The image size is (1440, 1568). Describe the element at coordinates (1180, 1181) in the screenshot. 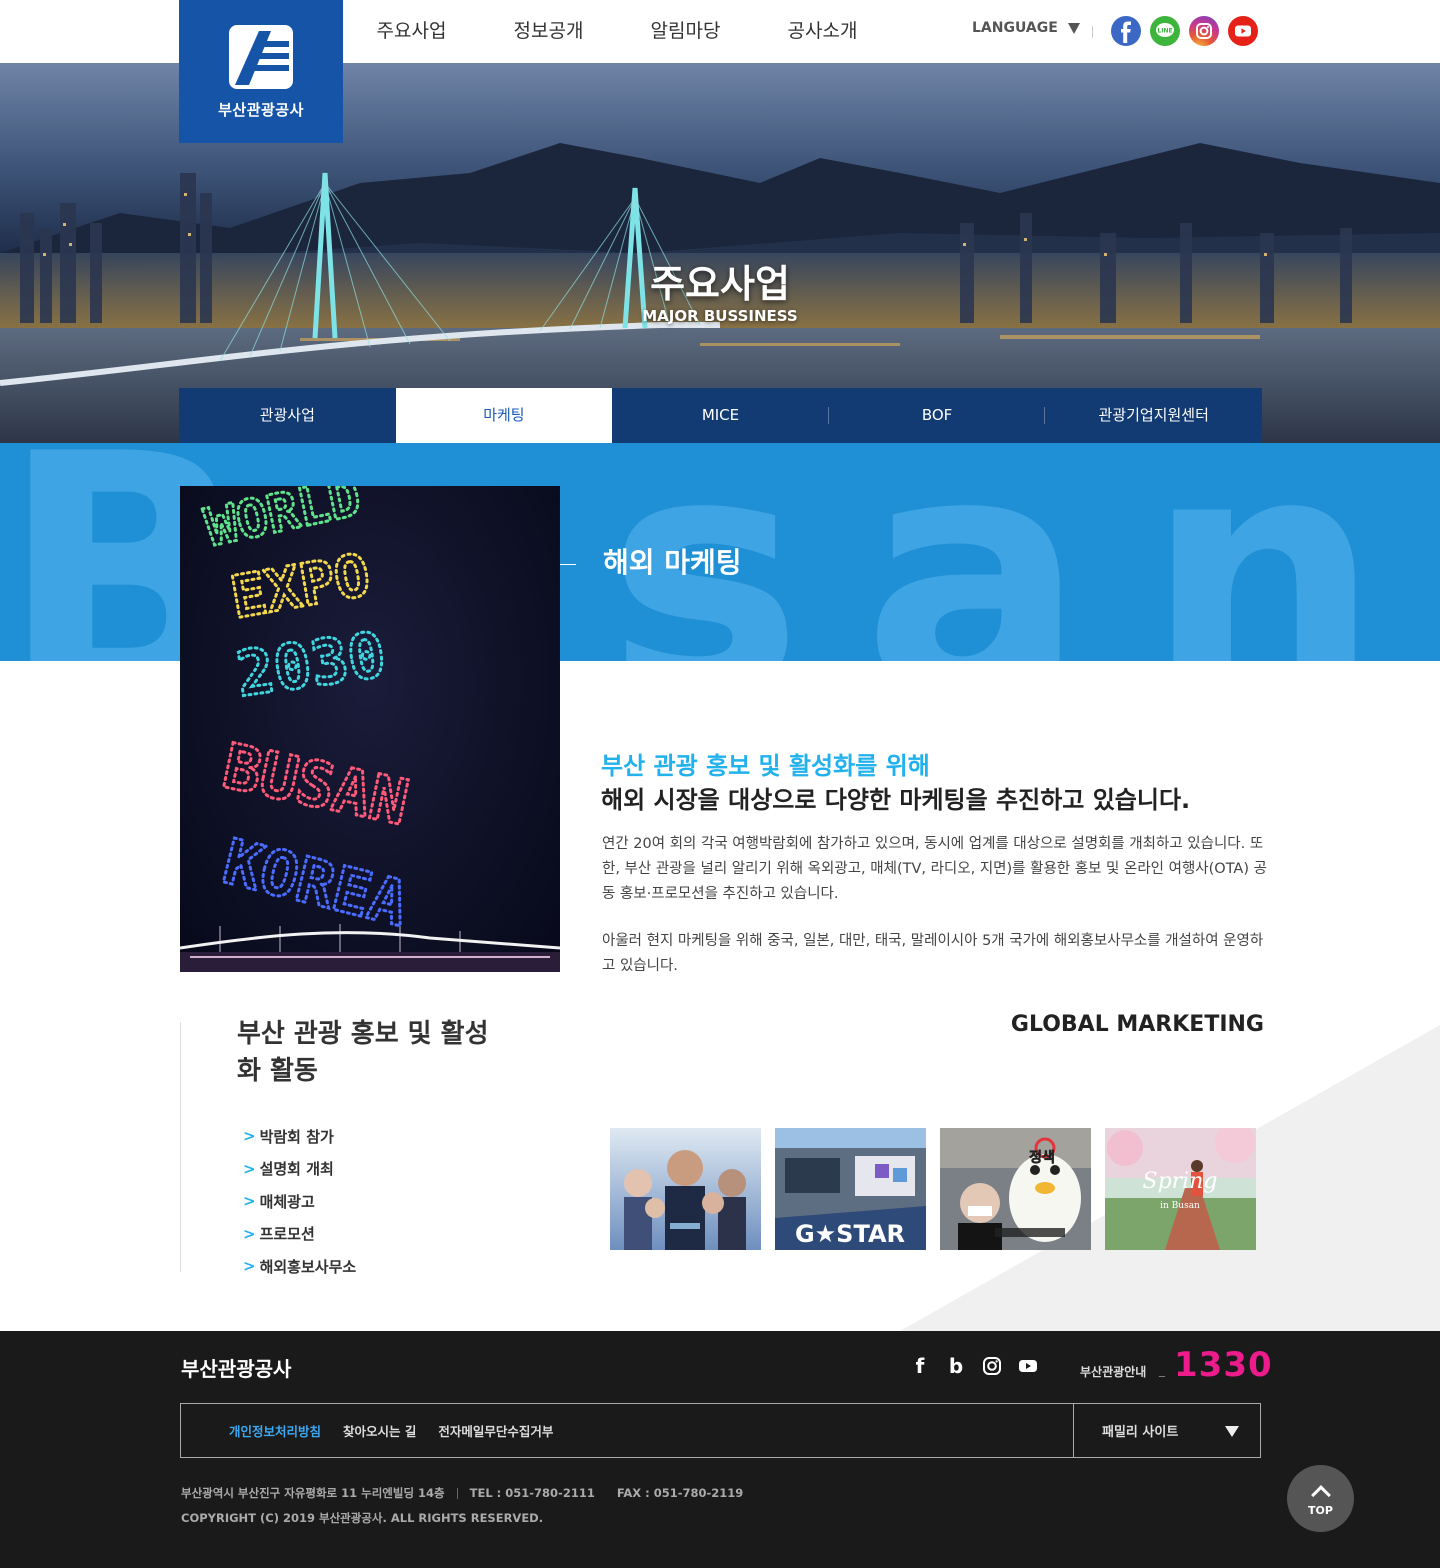

I see `svg-text: Spring` at that location.